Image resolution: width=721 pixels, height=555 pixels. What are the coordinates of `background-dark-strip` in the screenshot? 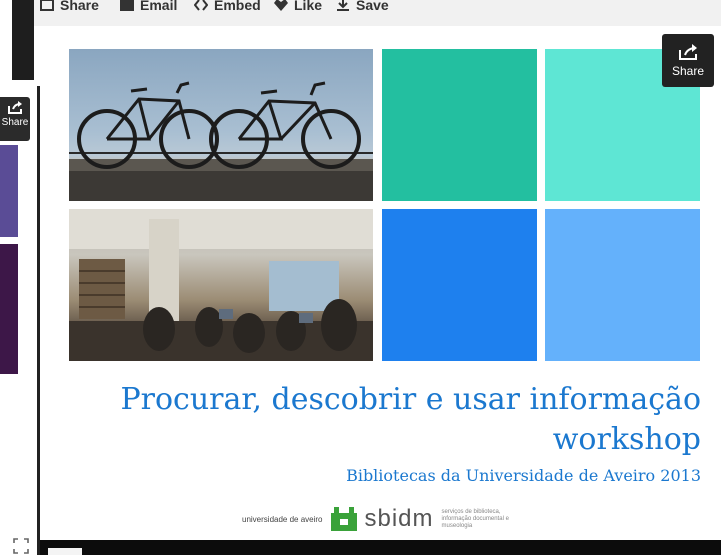 It's located at (23, 40).